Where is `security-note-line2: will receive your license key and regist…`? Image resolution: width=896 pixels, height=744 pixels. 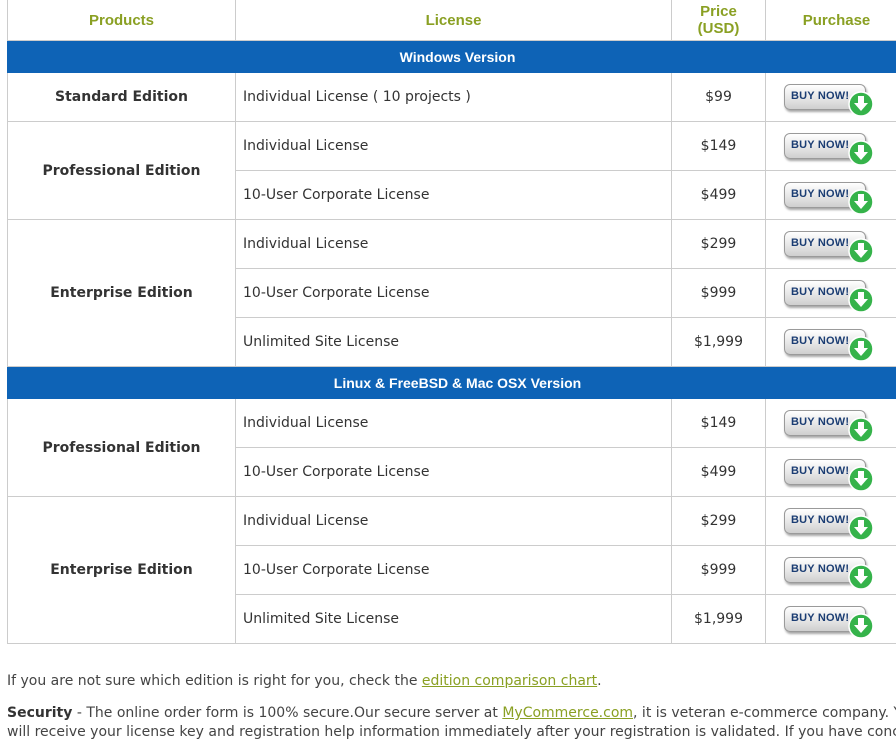
security-note-line2: will receive your license key and regist… is located at coordinates (451, 732).